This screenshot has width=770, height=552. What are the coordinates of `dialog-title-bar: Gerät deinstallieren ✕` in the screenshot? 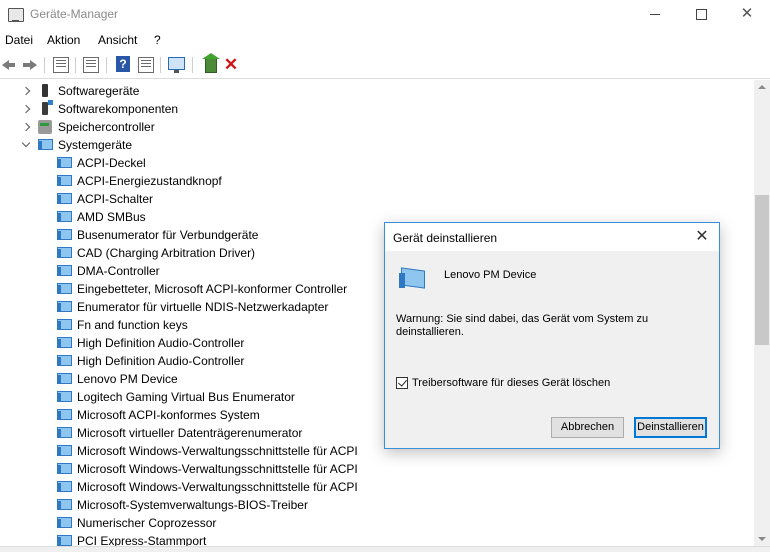 It's located at (552, 237).